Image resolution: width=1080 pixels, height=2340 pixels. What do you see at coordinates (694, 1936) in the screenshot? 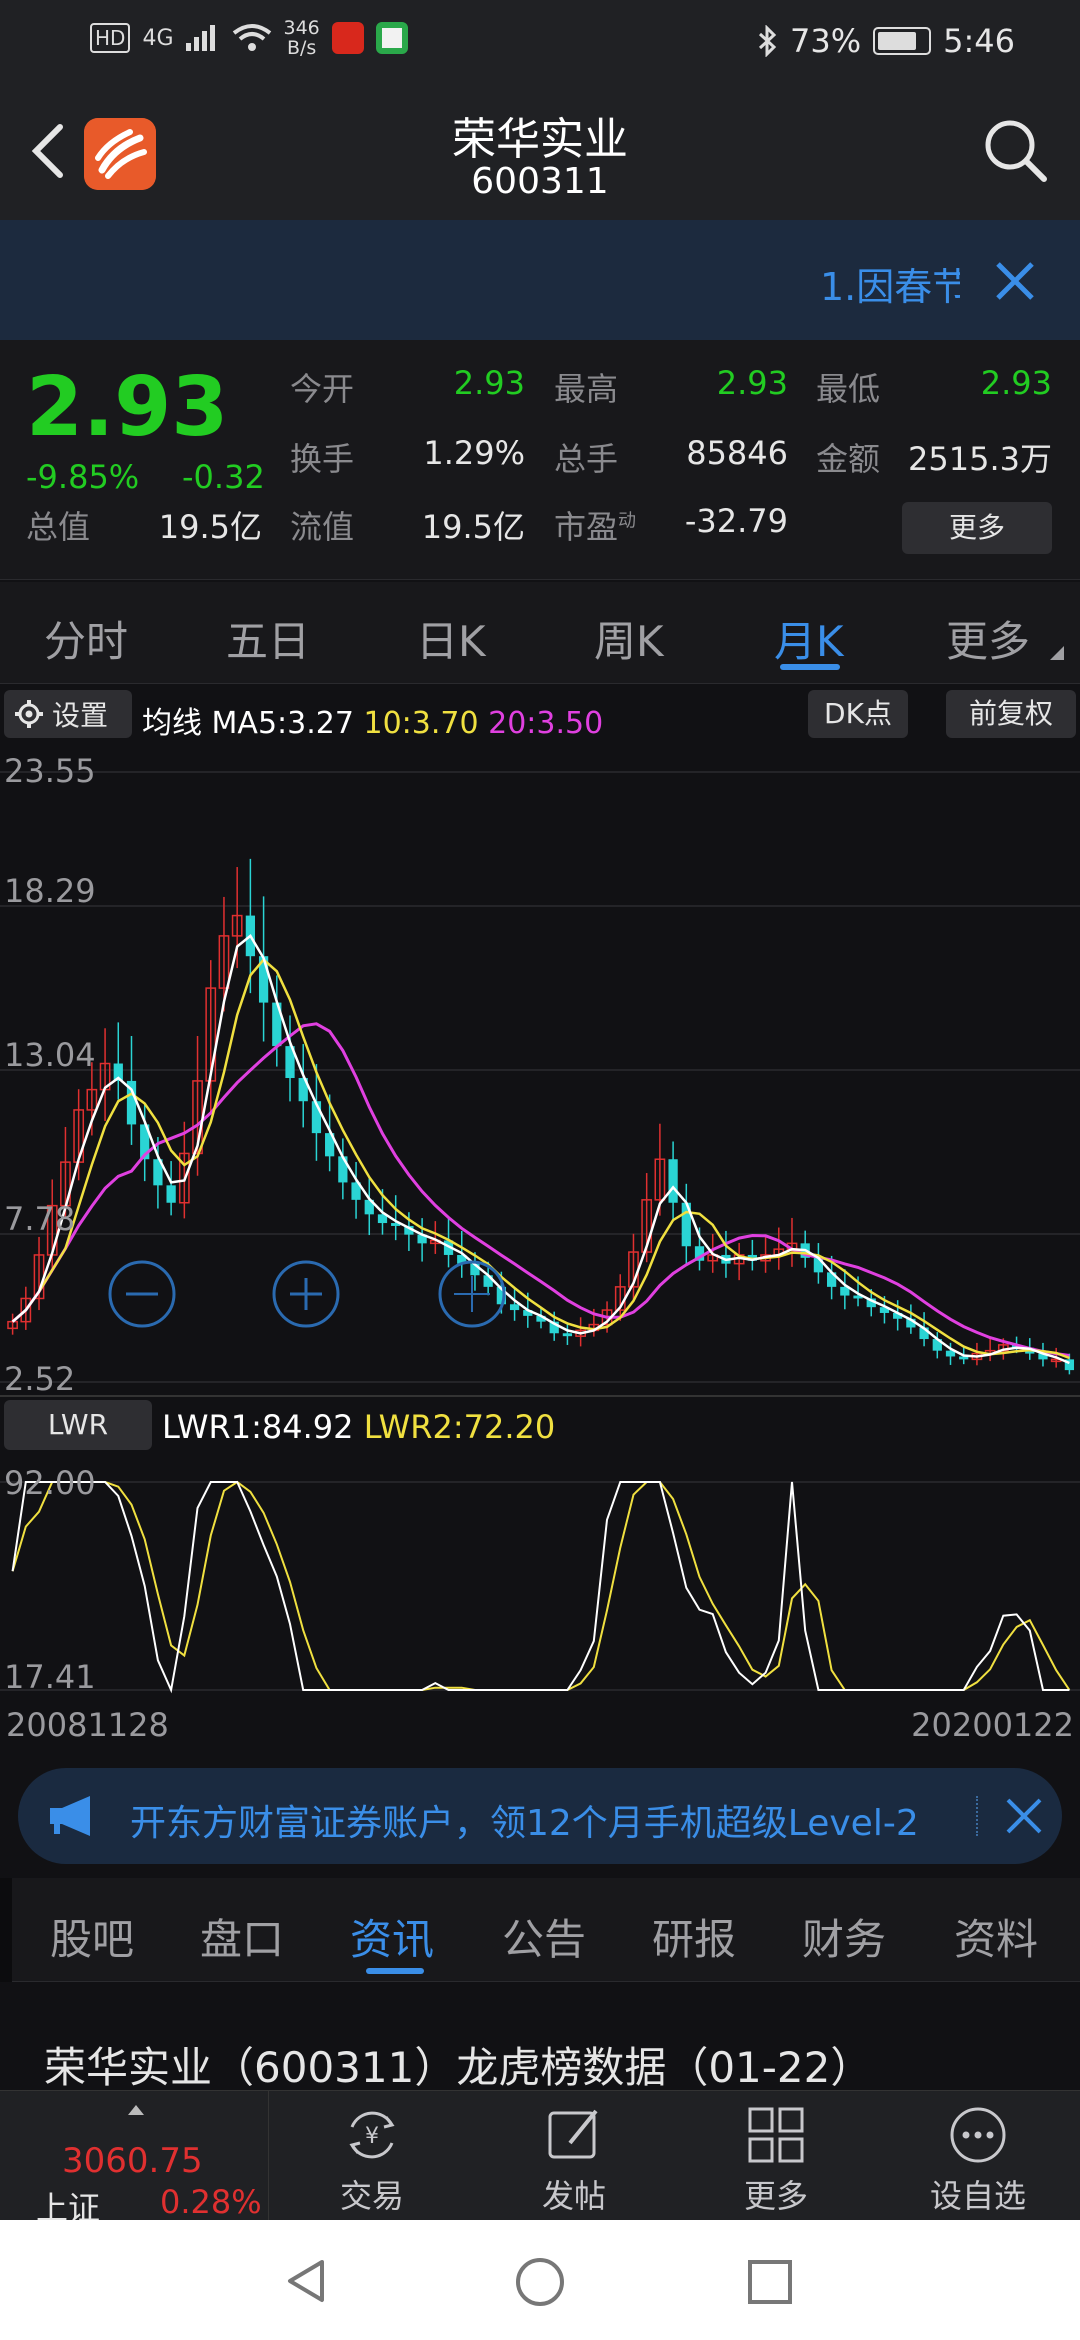
I see `tab-research: 研报` at bounding box center [694, 1936].